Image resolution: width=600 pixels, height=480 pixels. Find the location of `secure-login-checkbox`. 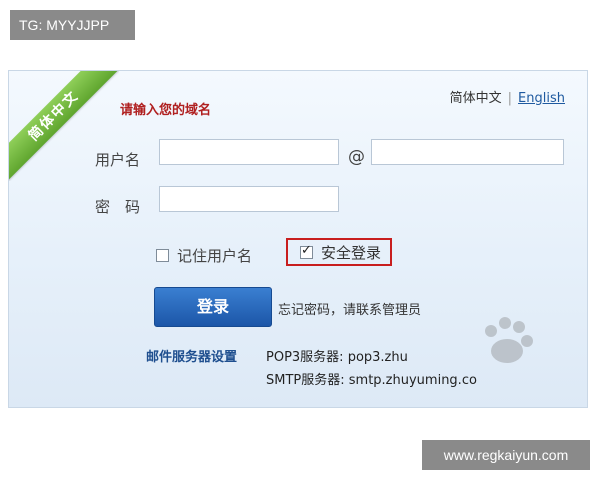

secure-login-checkbox is located at coordinates (306, 251).